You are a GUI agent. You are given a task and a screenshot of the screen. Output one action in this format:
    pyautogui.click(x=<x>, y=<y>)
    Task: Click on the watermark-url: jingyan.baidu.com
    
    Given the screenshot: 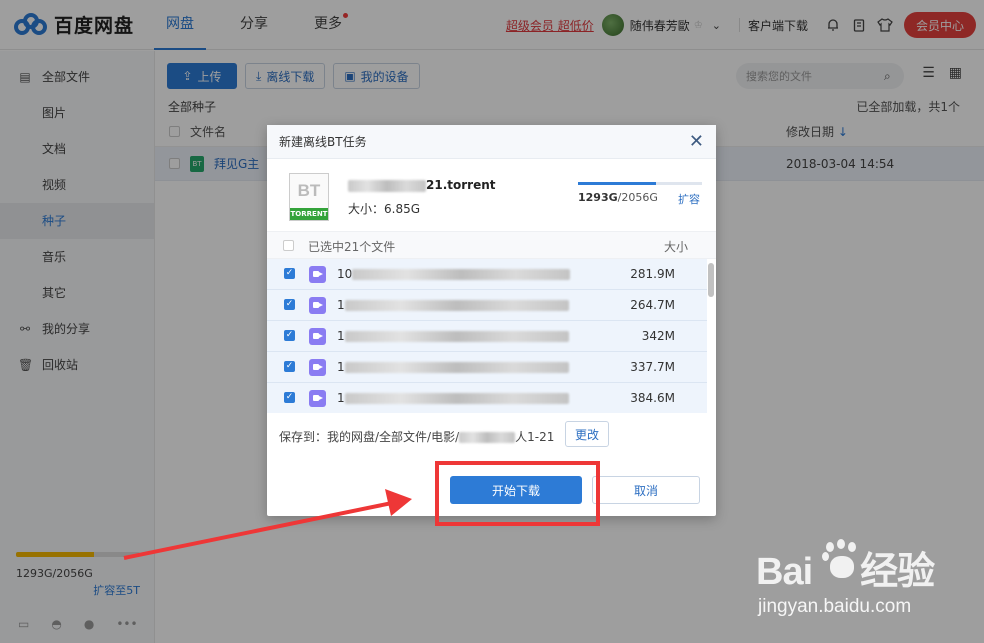 What is the action you would take?
    pyautogui.click(x=835, y=606)
    